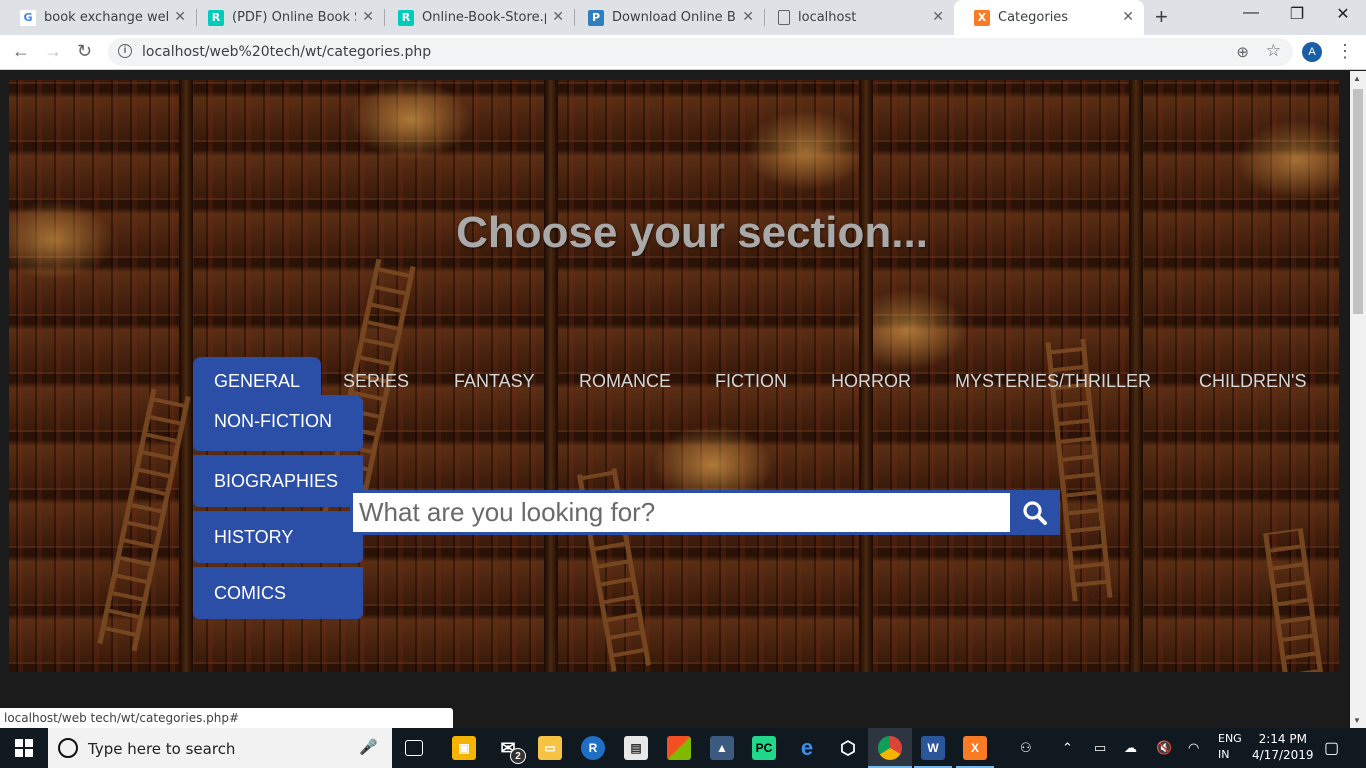 The image size is (1366, 768). I want to click on show-hidden-icons-icon: ⌃, so click(1067, 748).